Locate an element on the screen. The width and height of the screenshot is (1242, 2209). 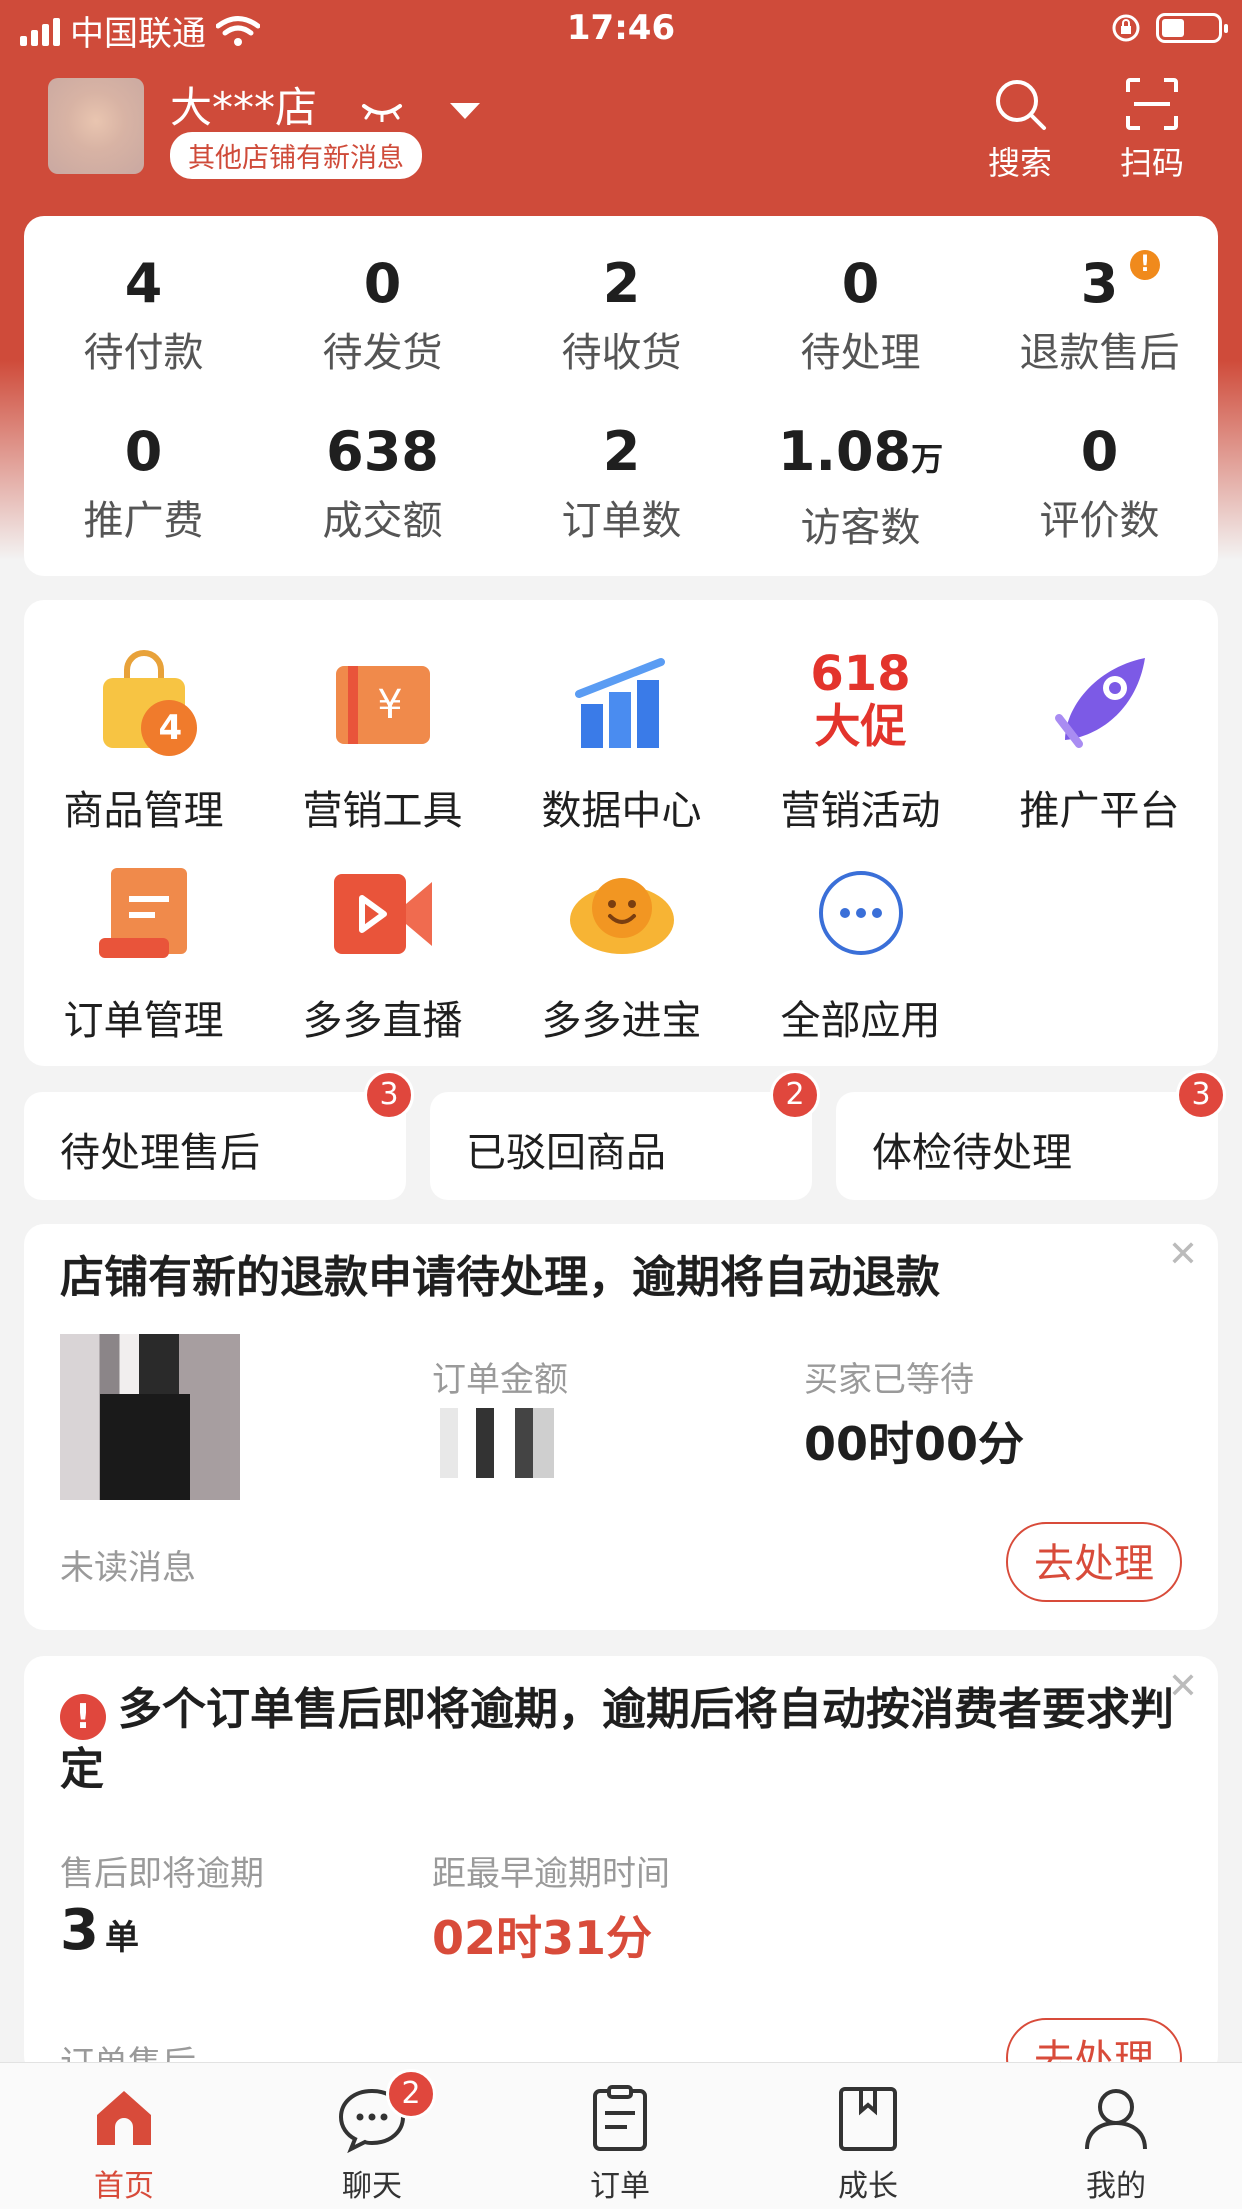
promo-618-icon: 618 大促 is located at coordinates (861, 703).